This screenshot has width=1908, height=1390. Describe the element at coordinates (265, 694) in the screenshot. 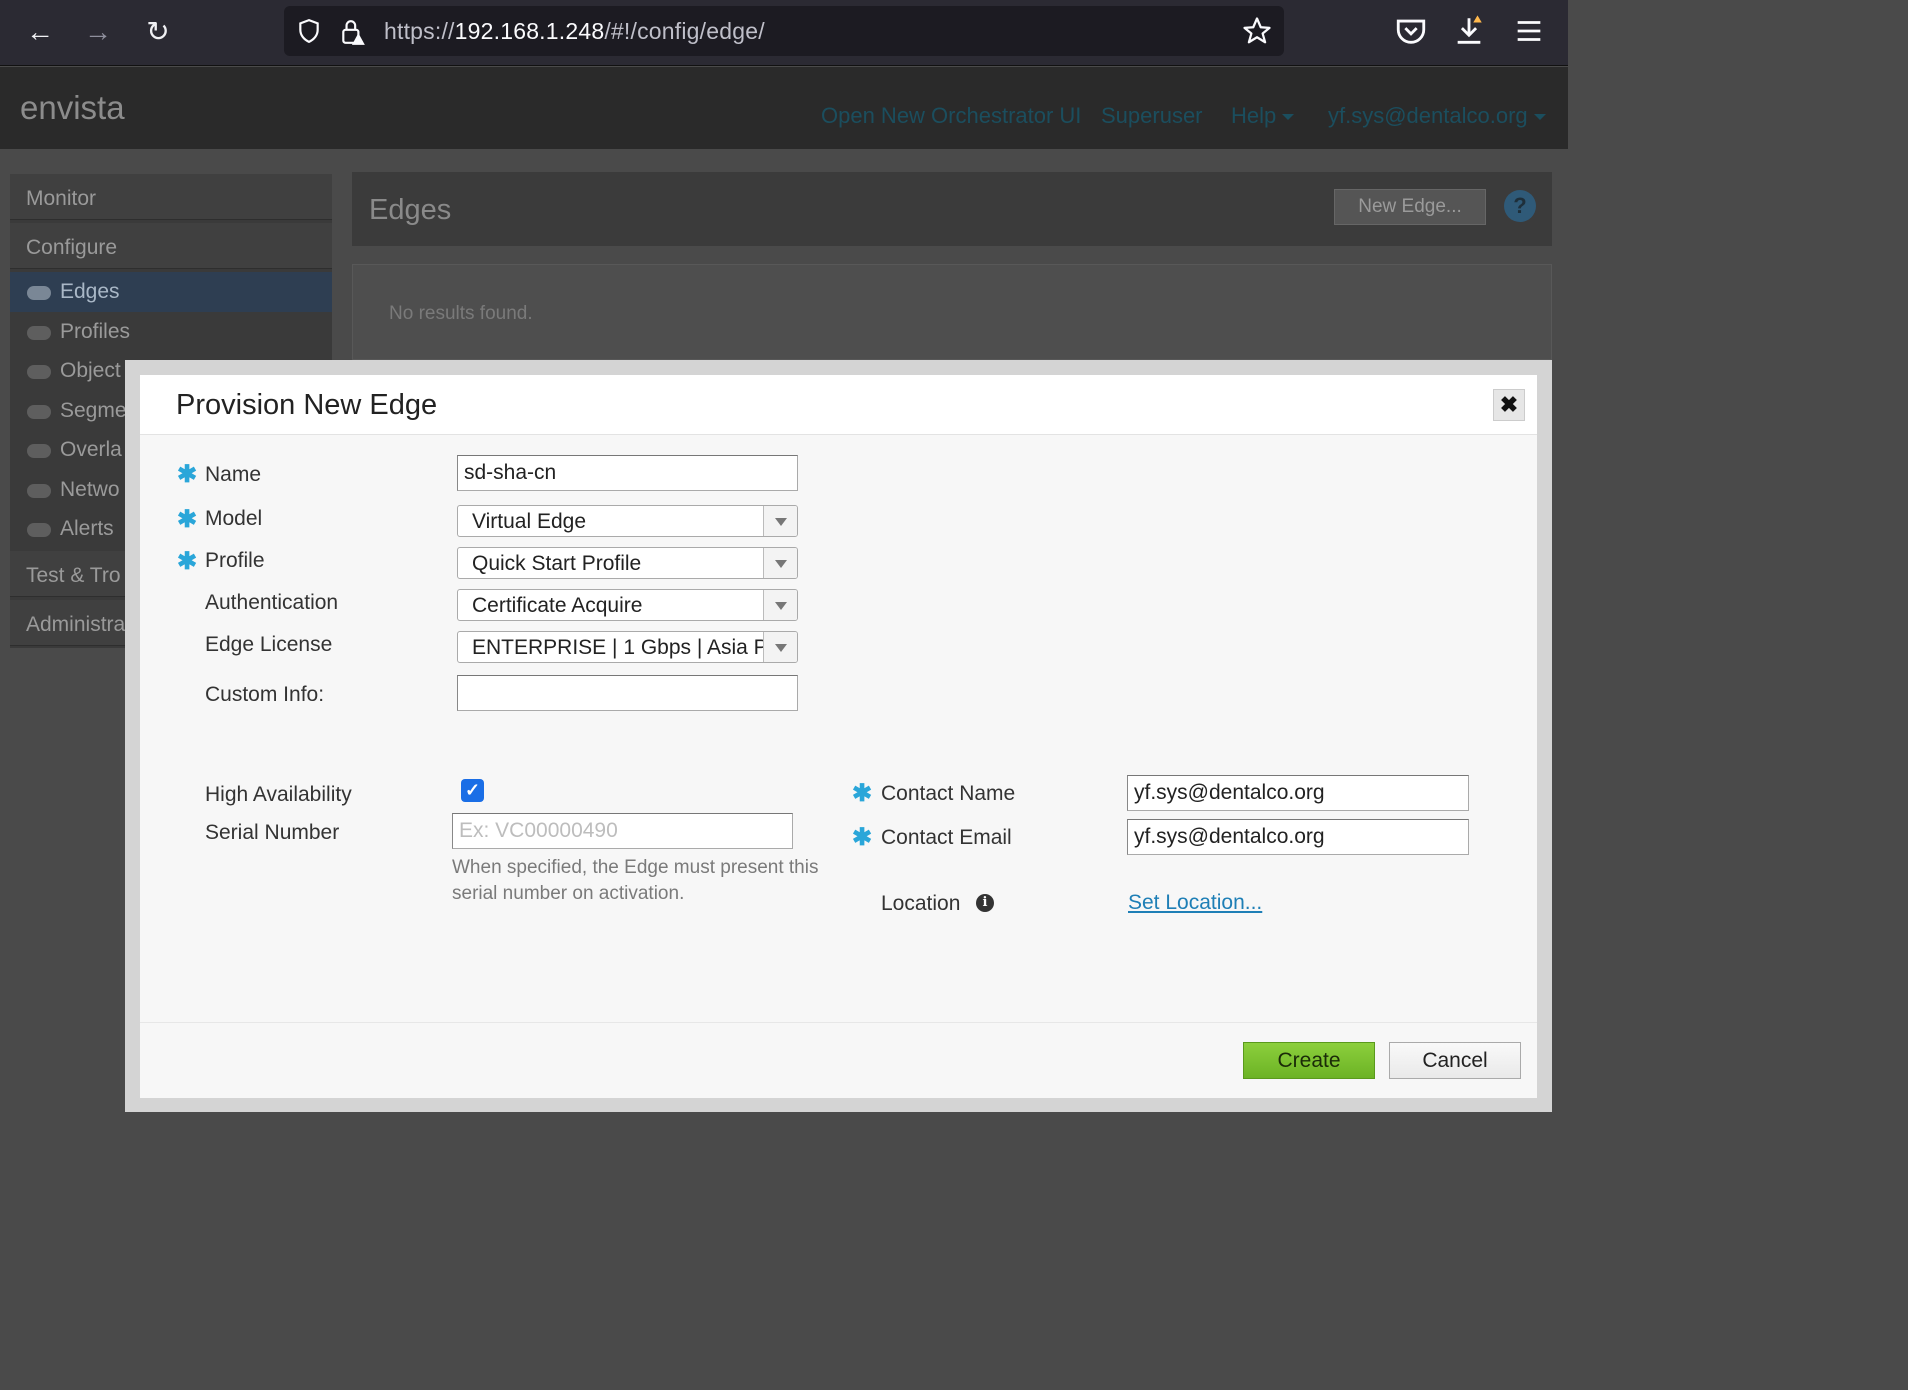

I see `custom-info-label: Custom Info:` at that location.